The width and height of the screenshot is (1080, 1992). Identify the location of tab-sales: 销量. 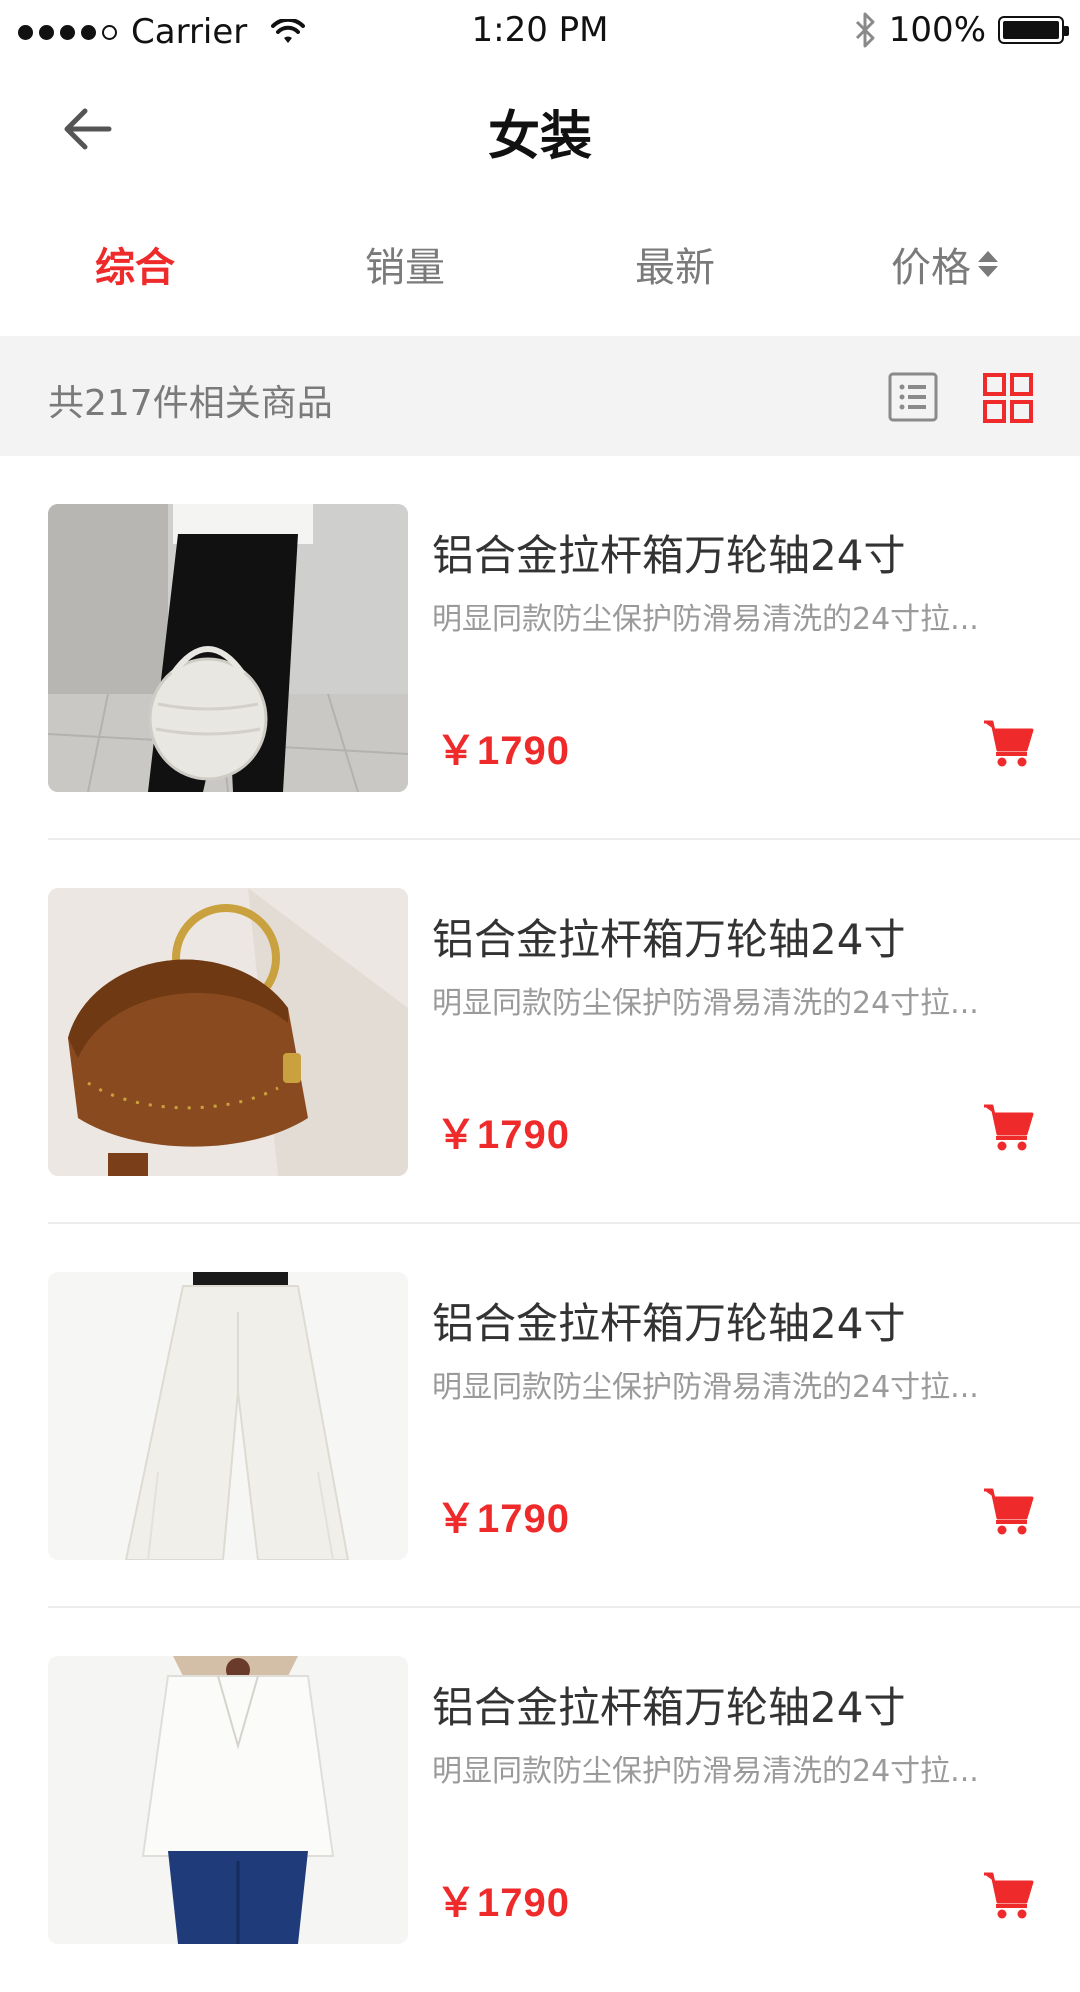
(405, 264).